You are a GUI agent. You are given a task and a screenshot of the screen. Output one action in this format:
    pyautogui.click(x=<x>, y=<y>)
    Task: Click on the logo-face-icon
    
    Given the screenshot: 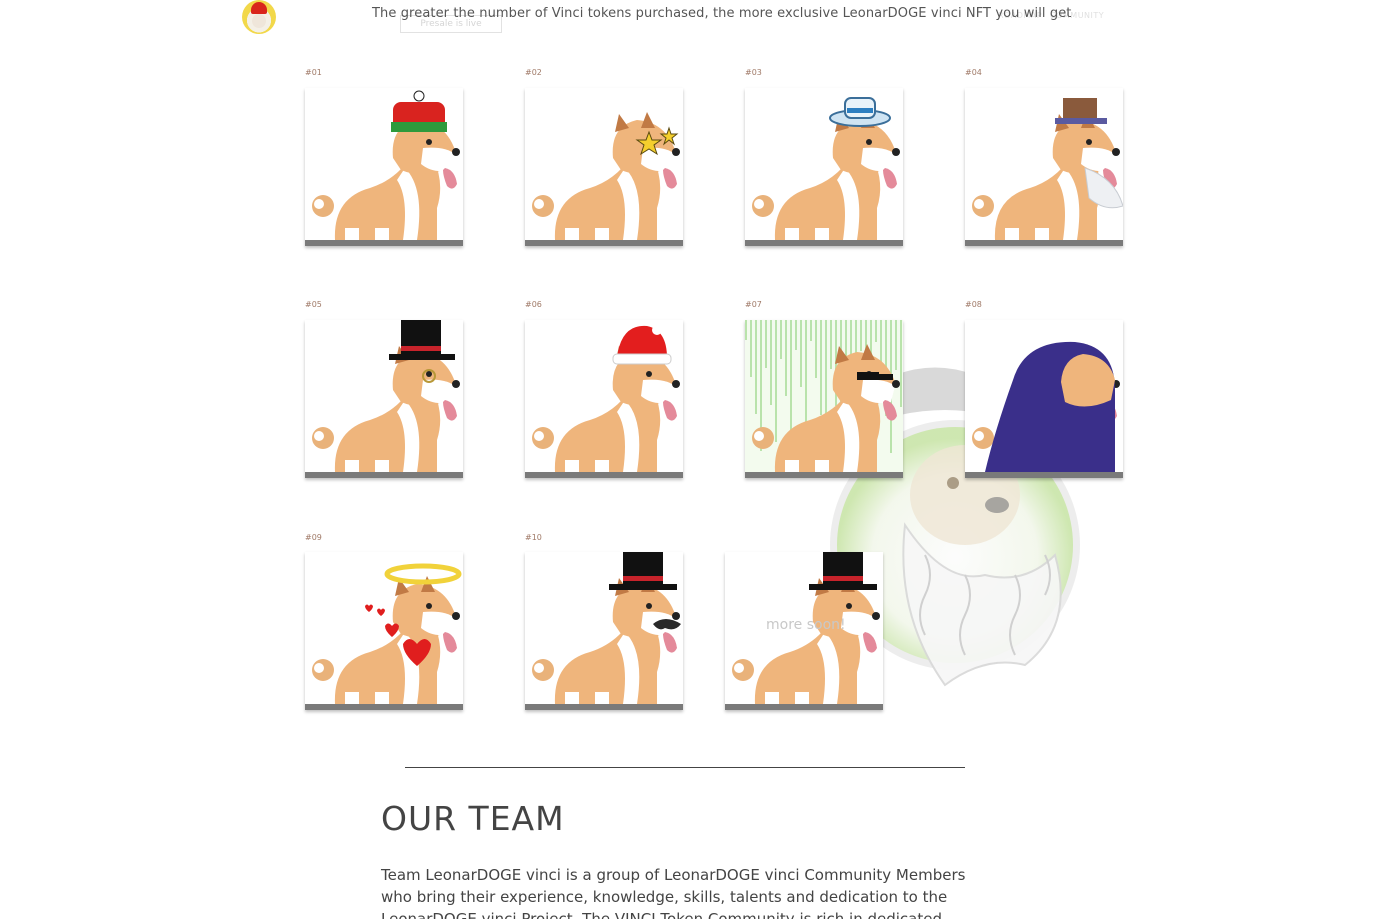 What is the action you would take?
    pyautogui.click(x=259, y=21)
    